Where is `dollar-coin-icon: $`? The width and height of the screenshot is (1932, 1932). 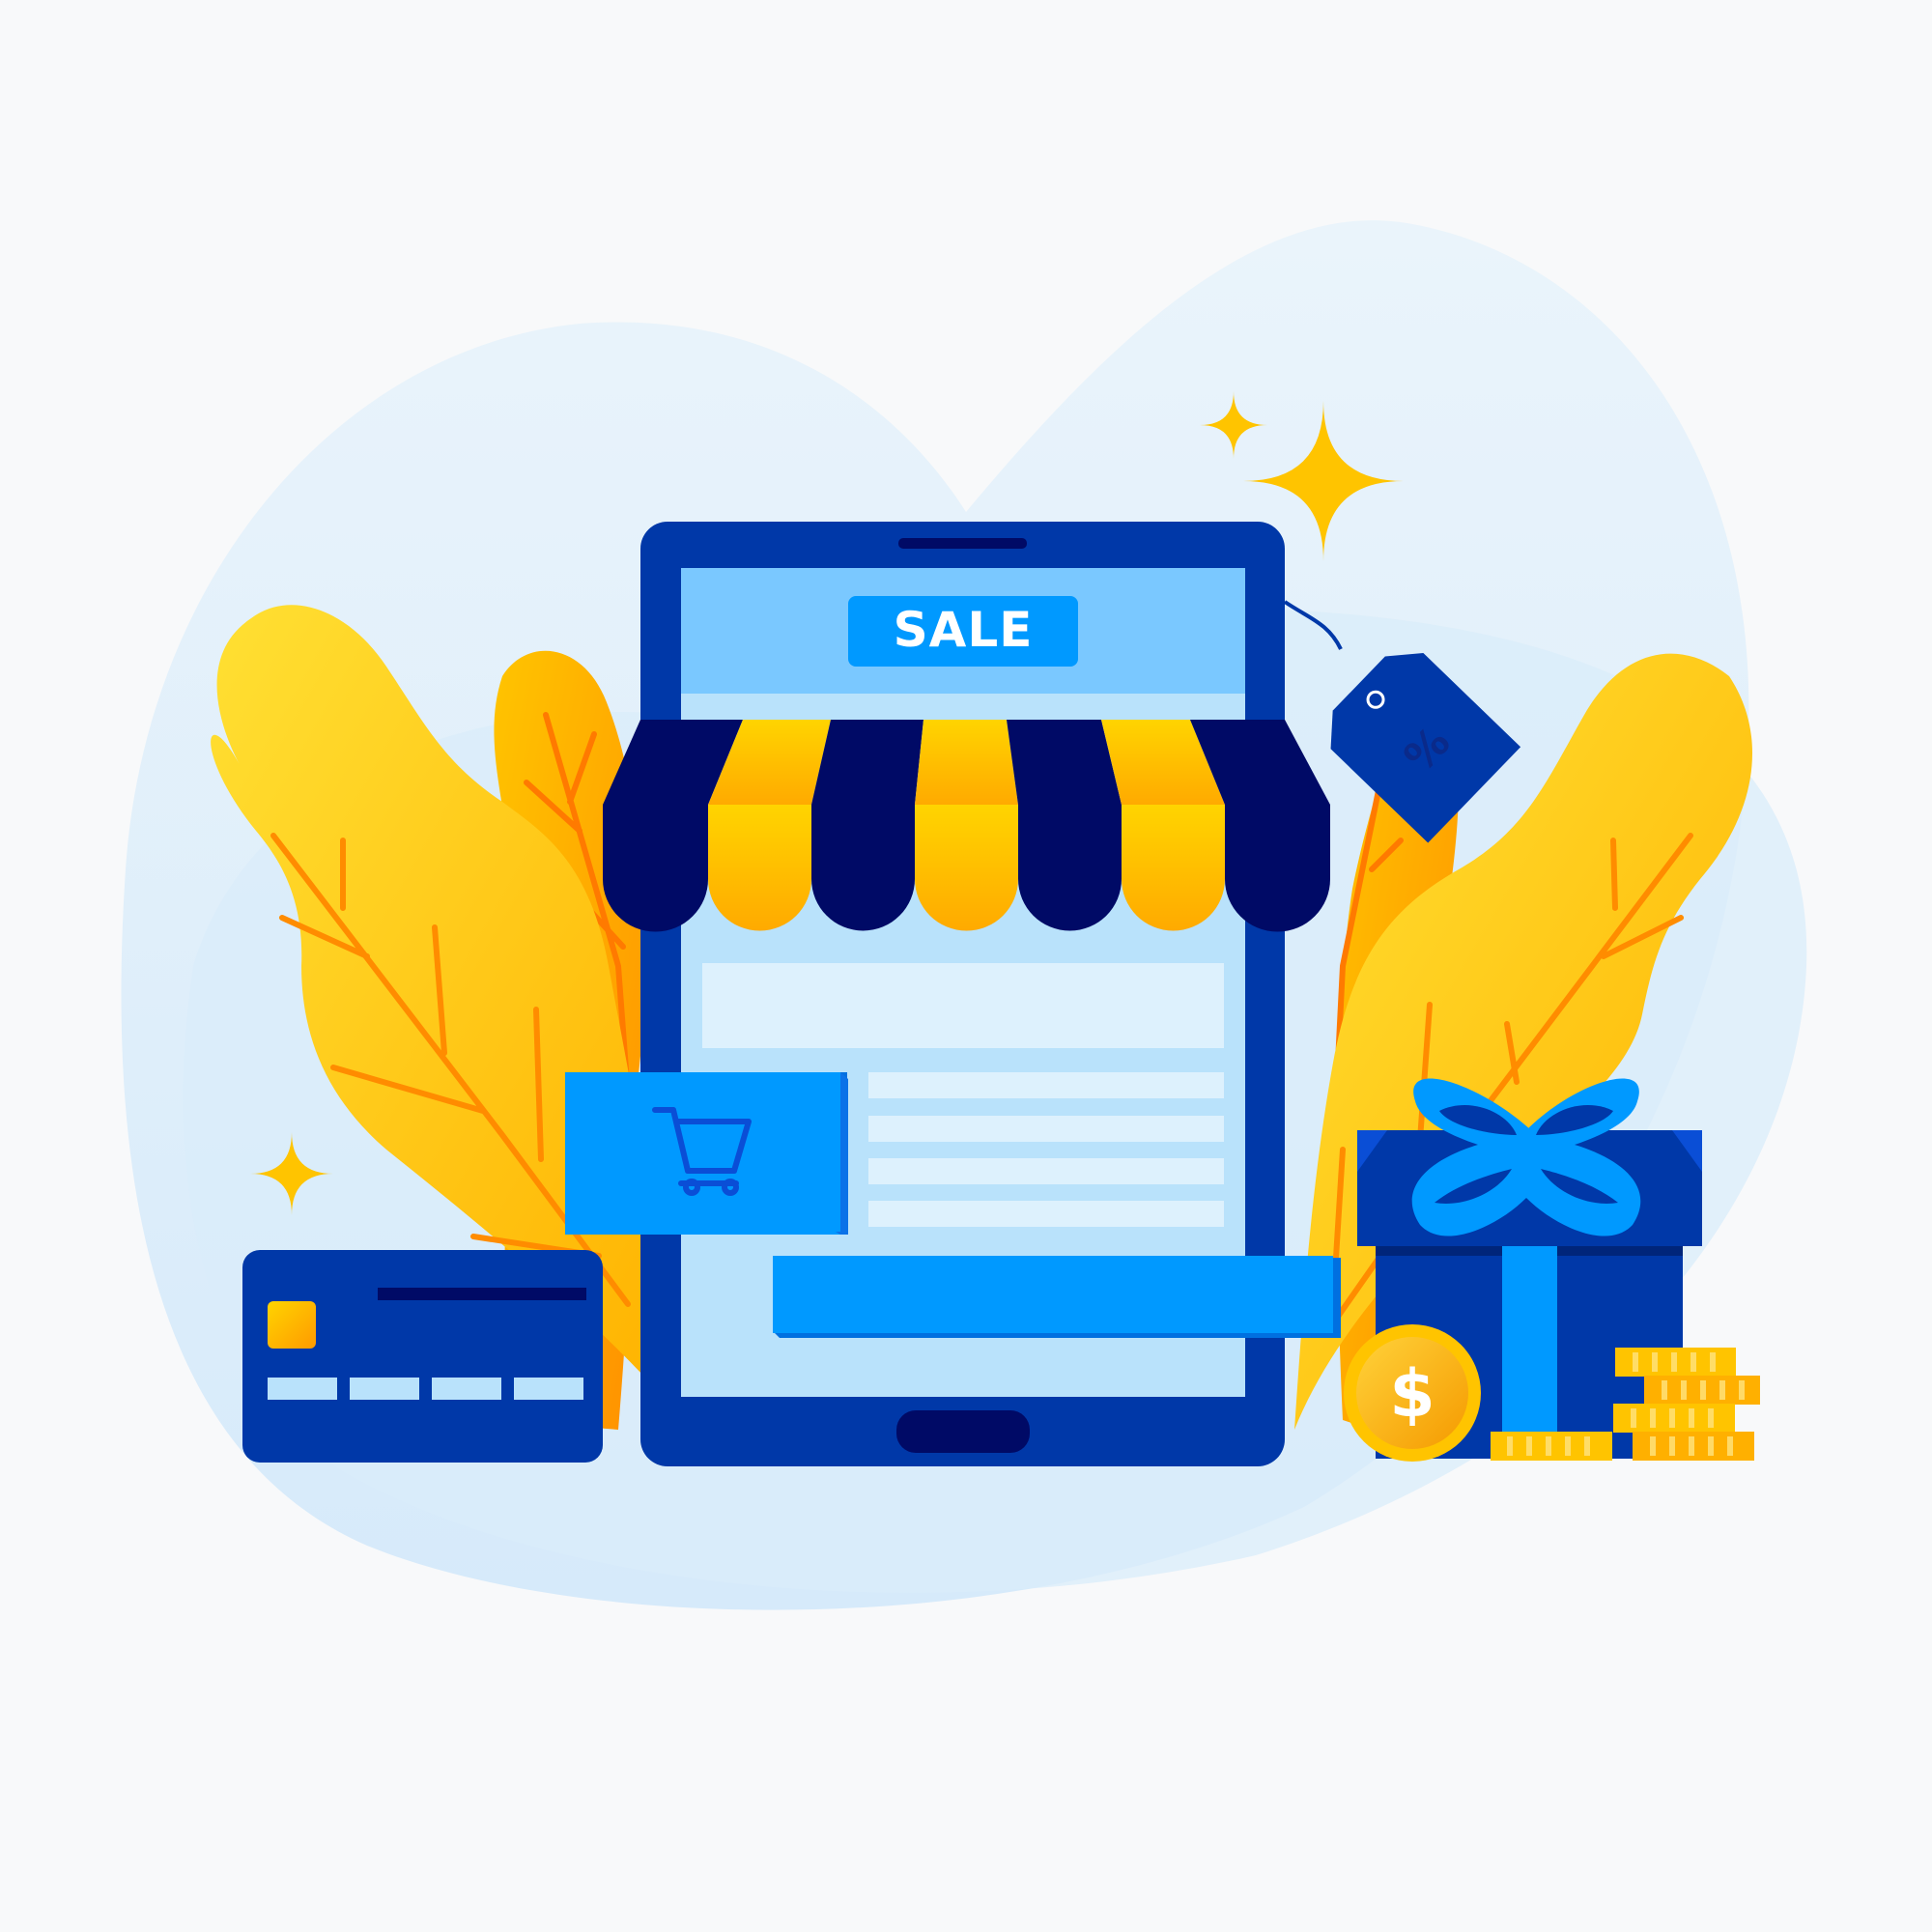
dollar-coin-icon: $ is located at coordinates (1412, 1393).